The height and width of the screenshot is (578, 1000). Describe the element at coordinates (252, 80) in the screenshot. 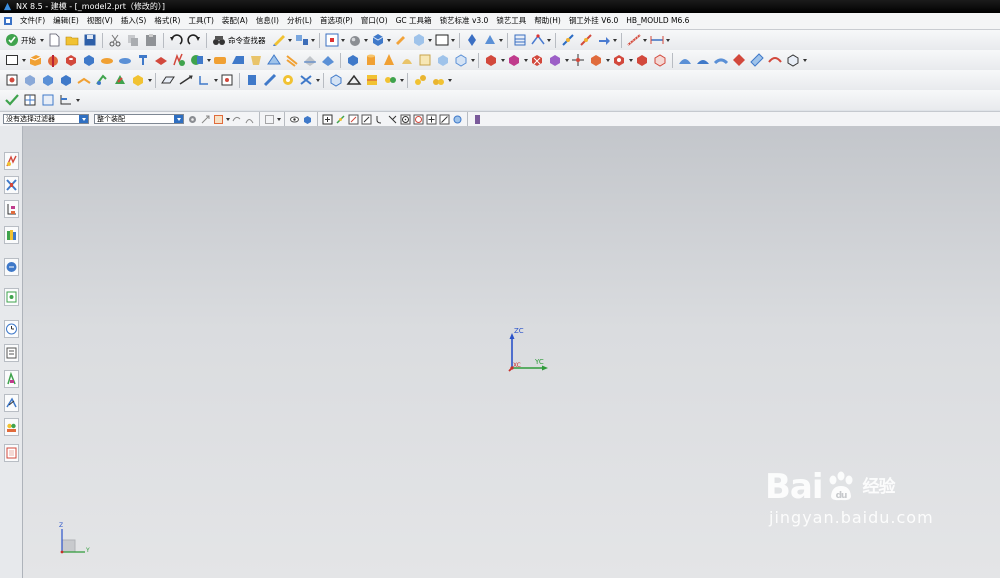

I see `extract-geometry-button` at that location.